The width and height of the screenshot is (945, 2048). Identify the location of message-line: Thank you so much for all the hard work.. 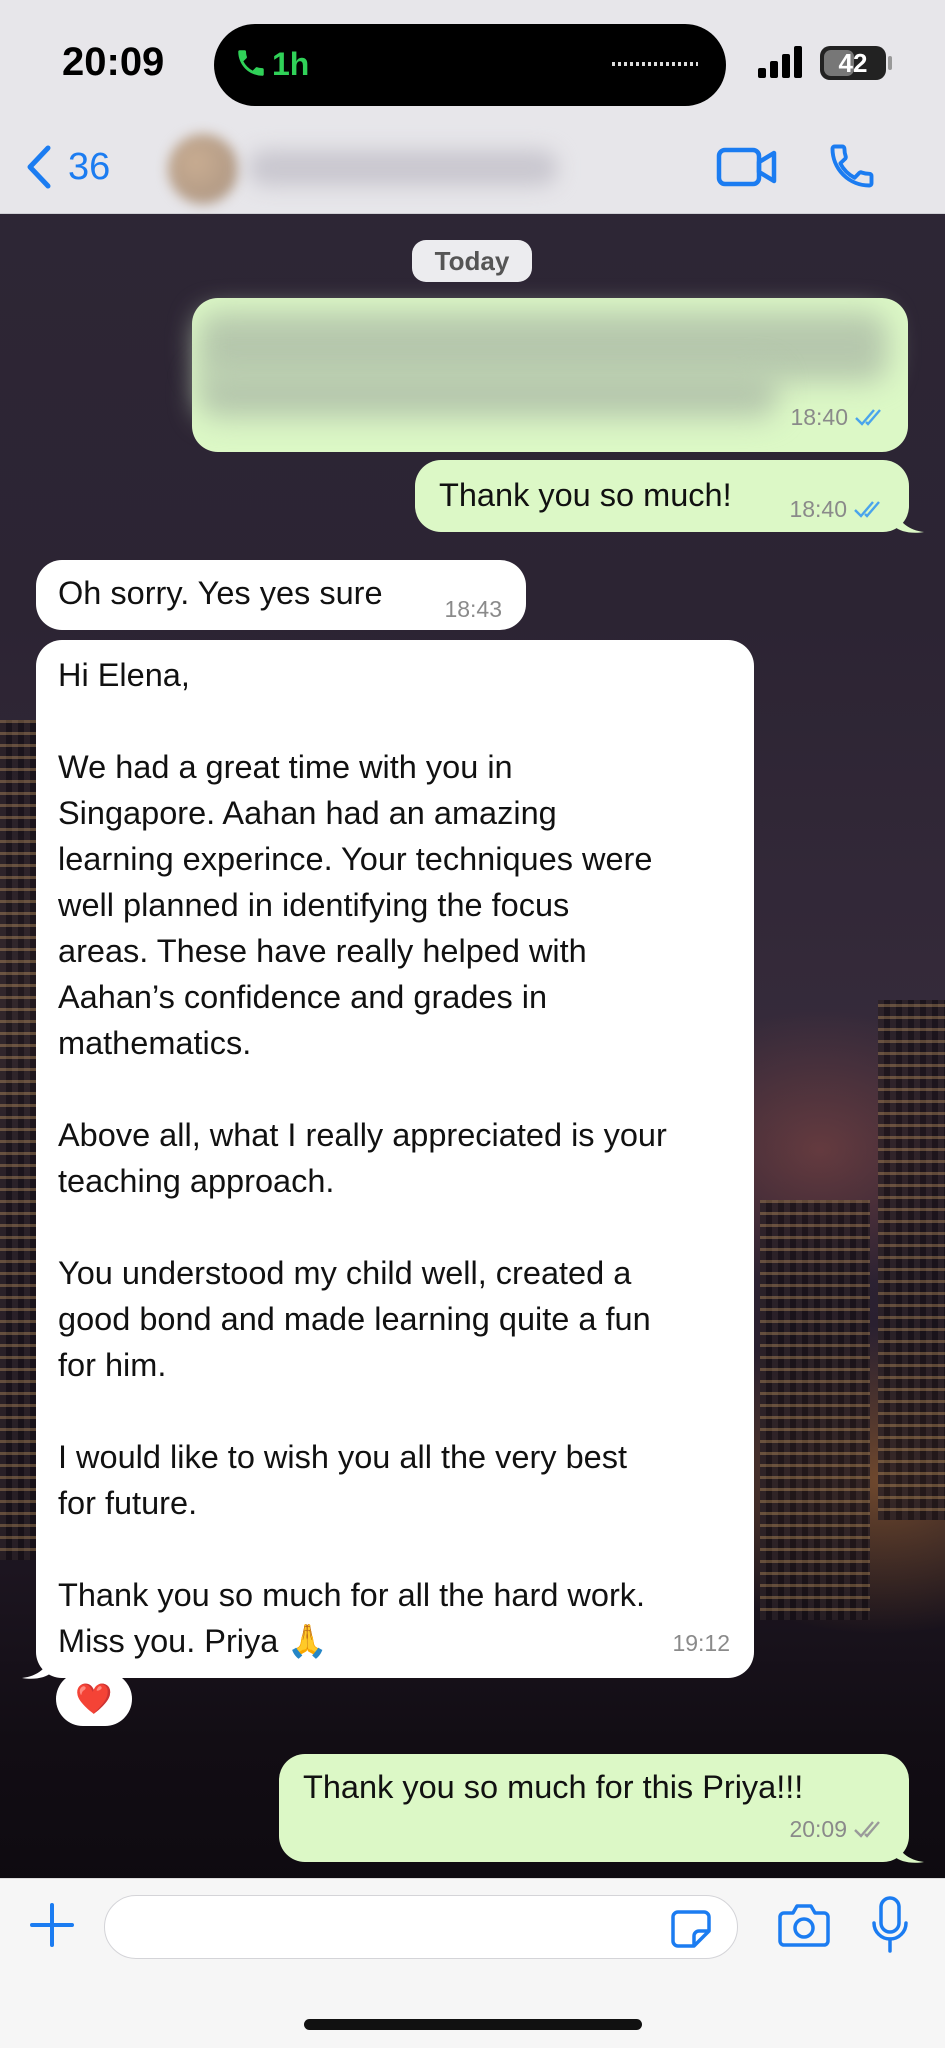
(352, 1595).